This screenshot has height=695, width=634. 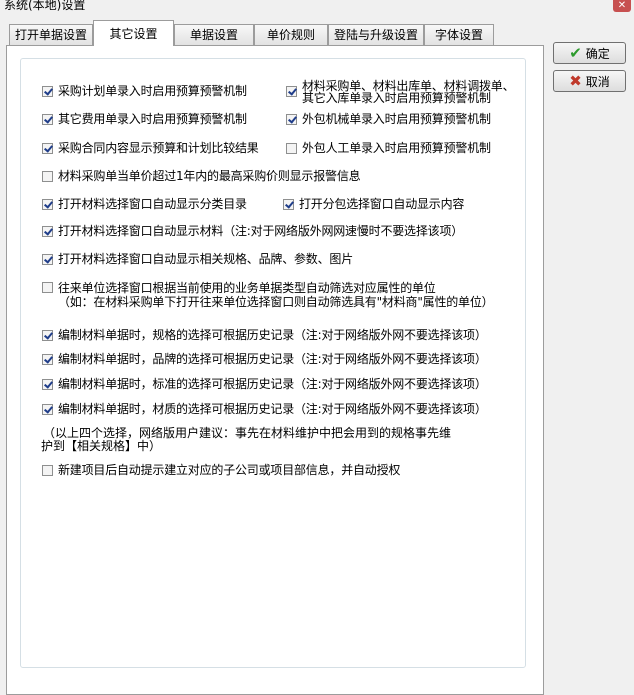 I want to click on option-show-subcontract: 打开分包选择窗口自动显示内容, so click(x=373, y=204).